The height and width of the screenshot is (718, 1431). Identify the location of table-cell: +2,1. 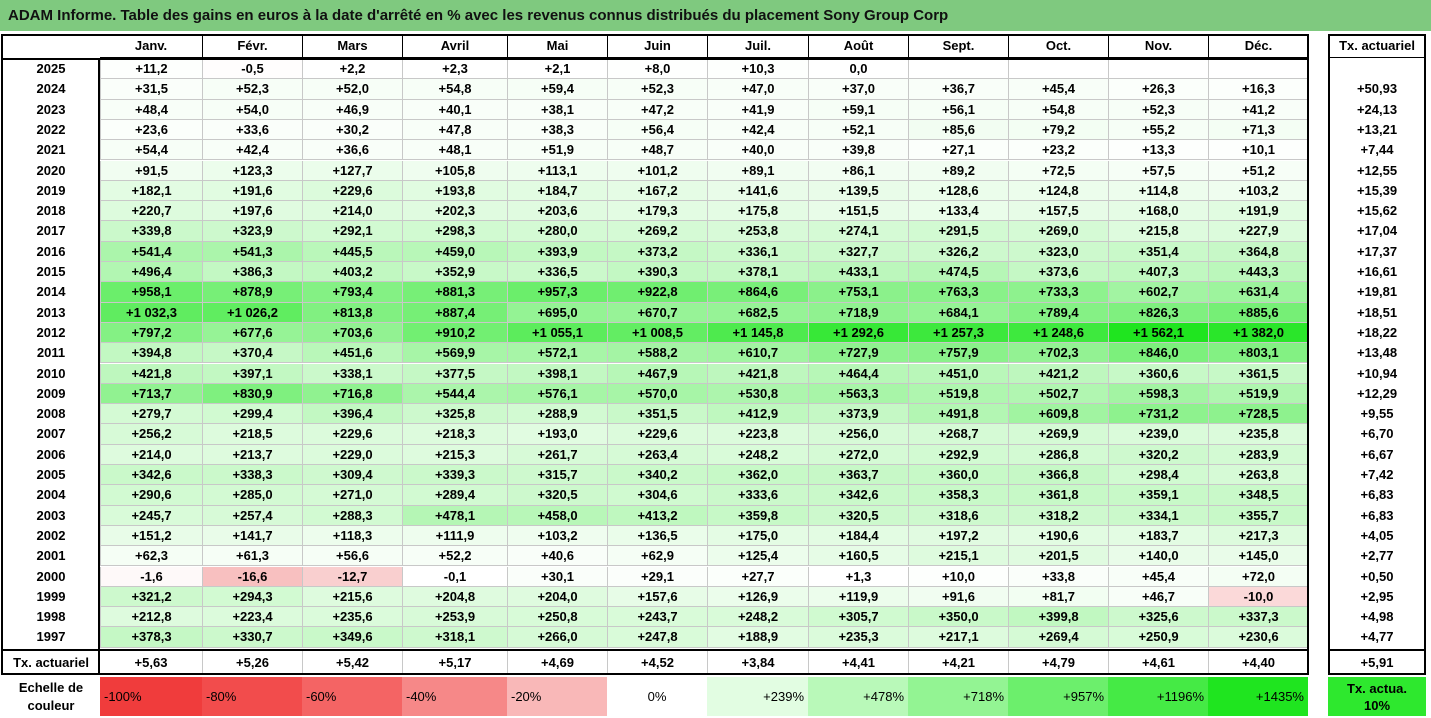
(557, 69).